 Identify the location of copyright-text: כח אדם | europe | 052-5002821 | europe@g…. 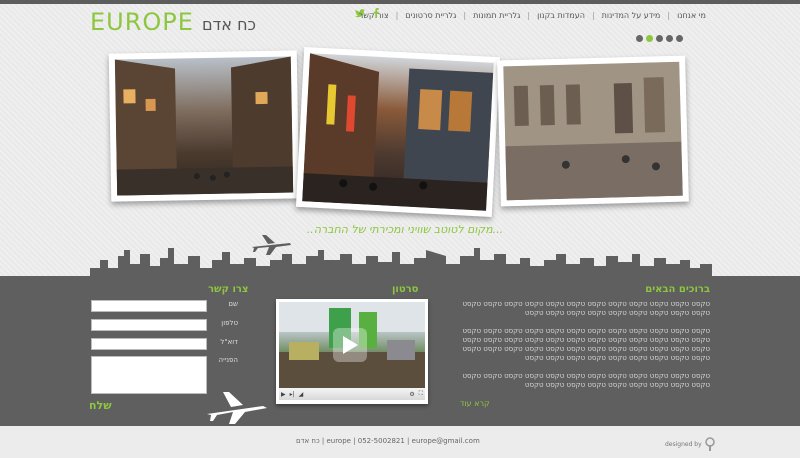
(388, 441).